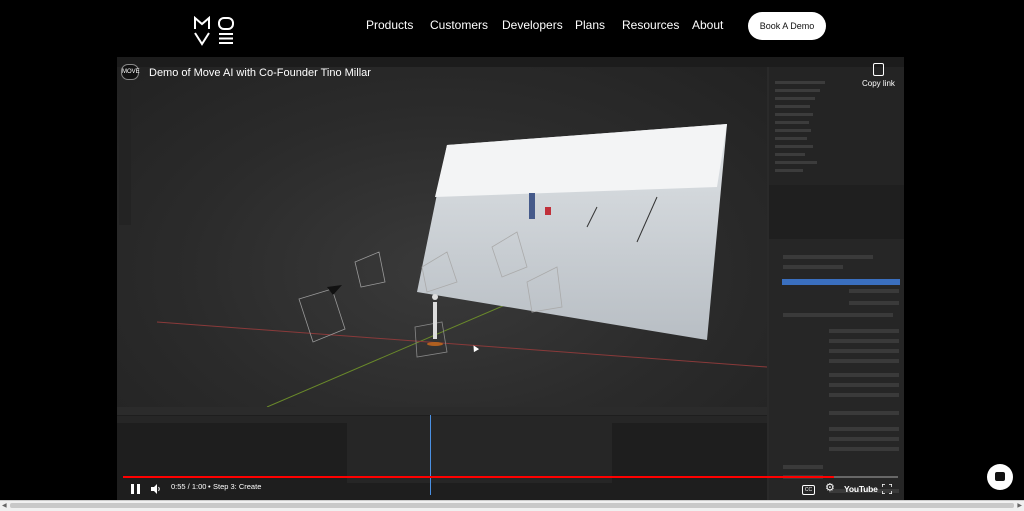  Describe the element at coordinates (237, 486) in the screenshot. I see `video-chapter: Step 3: Create` at that location.